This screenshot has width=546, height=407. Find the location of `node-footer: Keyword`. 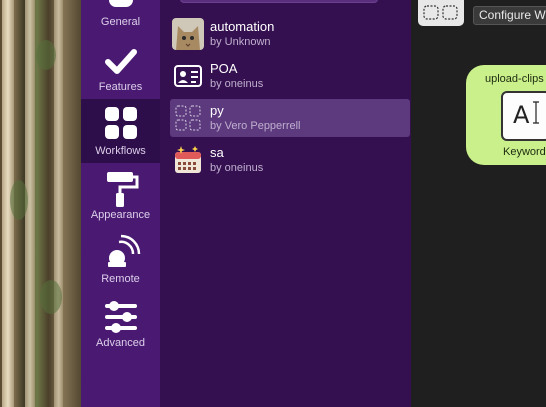

node-footer: Keyword is located at coordinates (524, 152).